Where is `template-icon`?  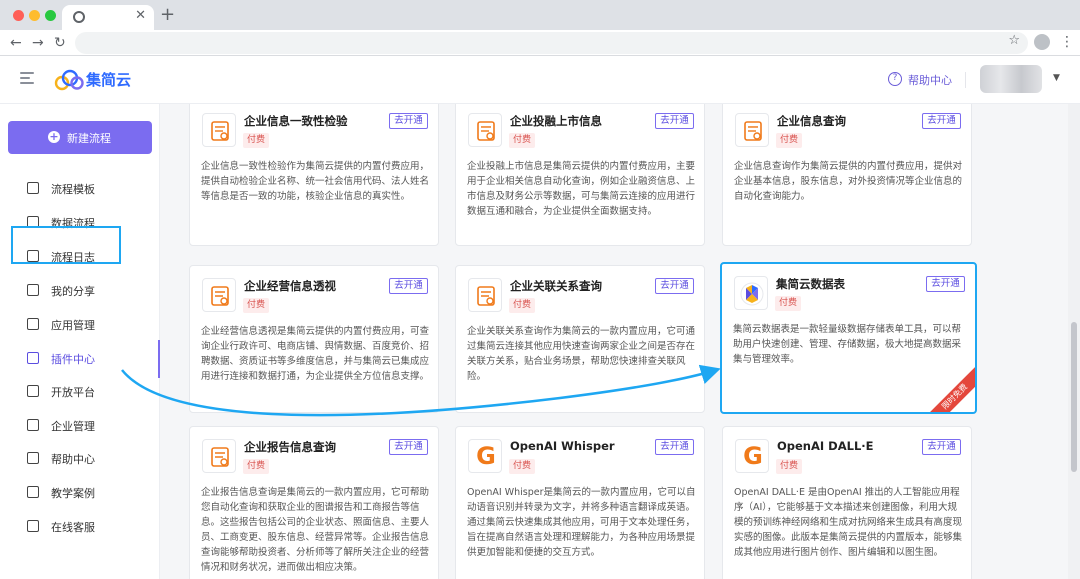 template-icon is located at coordinates (33, 188).